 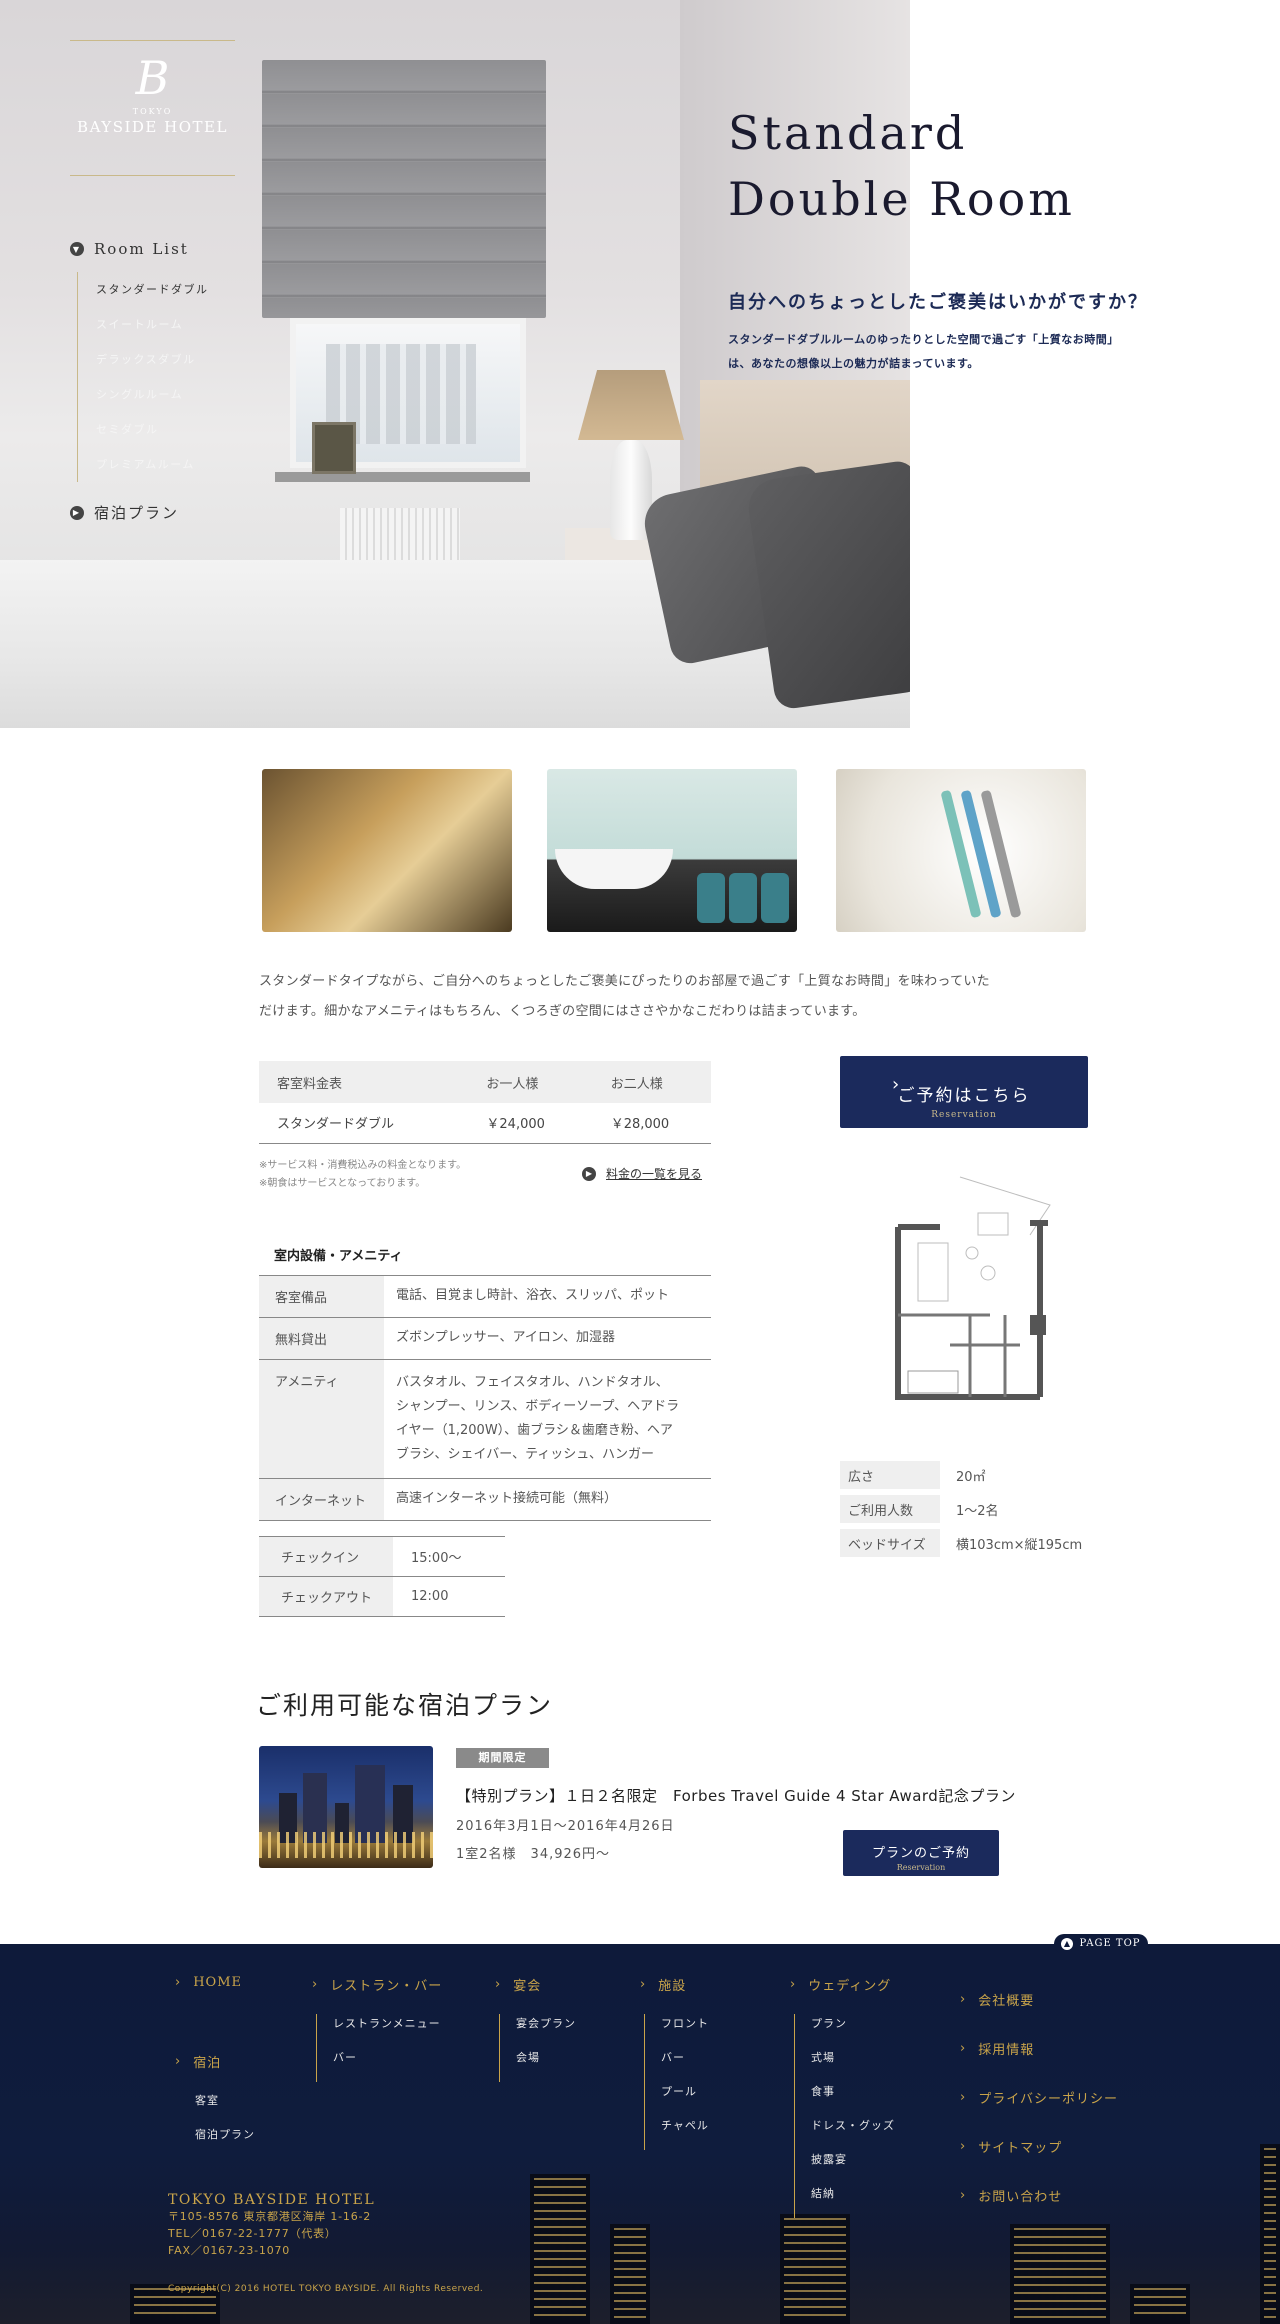 What do you see at coordinates (229, 2250) in the screenshot?
I see `footer-fax: FAX／0167-23-1070` at bounding box center [229, 2250].